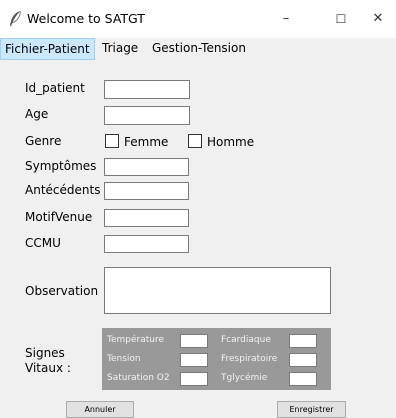  Describe the element at coordinates (59, 217) in the screenshot. I see `motif-venue-label: MotifVenue` at that location.